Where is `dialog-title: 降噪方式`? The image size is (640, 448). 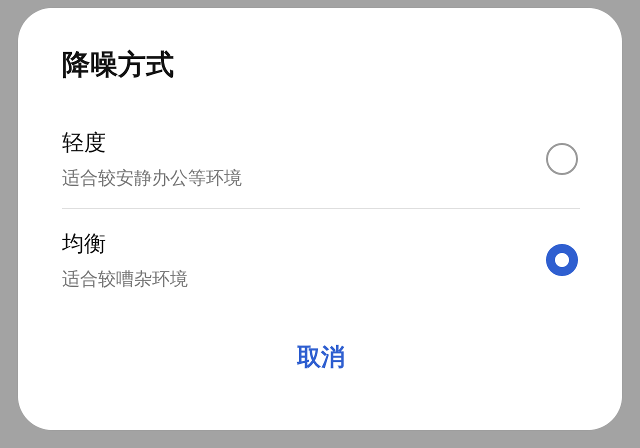 dialog-title: 降噪方式 is located at coordinates (118, 65).